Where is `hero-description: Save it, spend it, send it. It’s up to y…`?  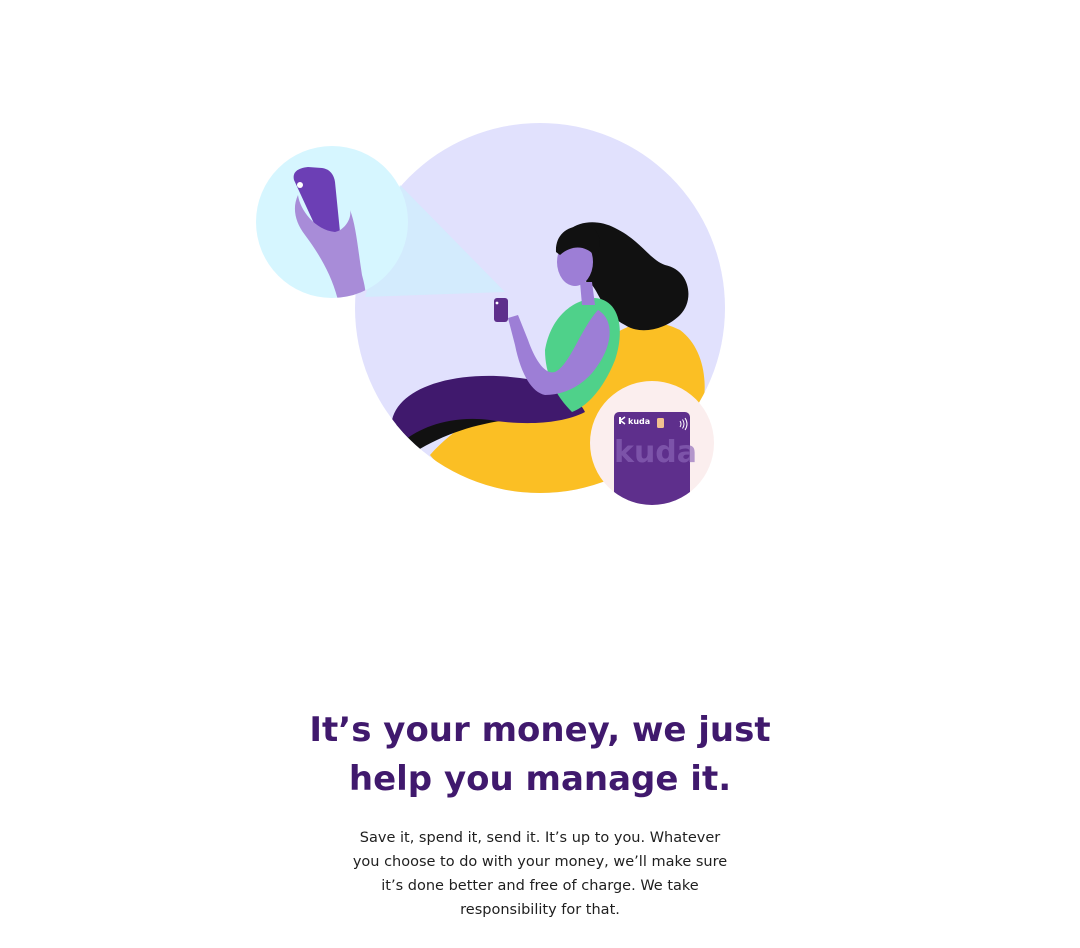
hero-description: Save it, spend it, send it. It’s up to y… is located at coordinates (540, 874).